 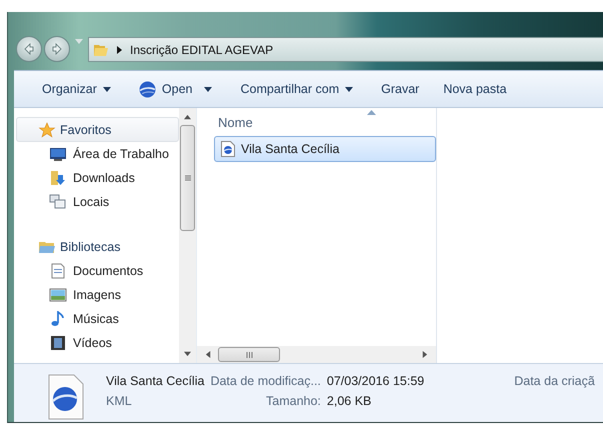 I want to click on back-arrow-icon, so click(x=29, y=49).